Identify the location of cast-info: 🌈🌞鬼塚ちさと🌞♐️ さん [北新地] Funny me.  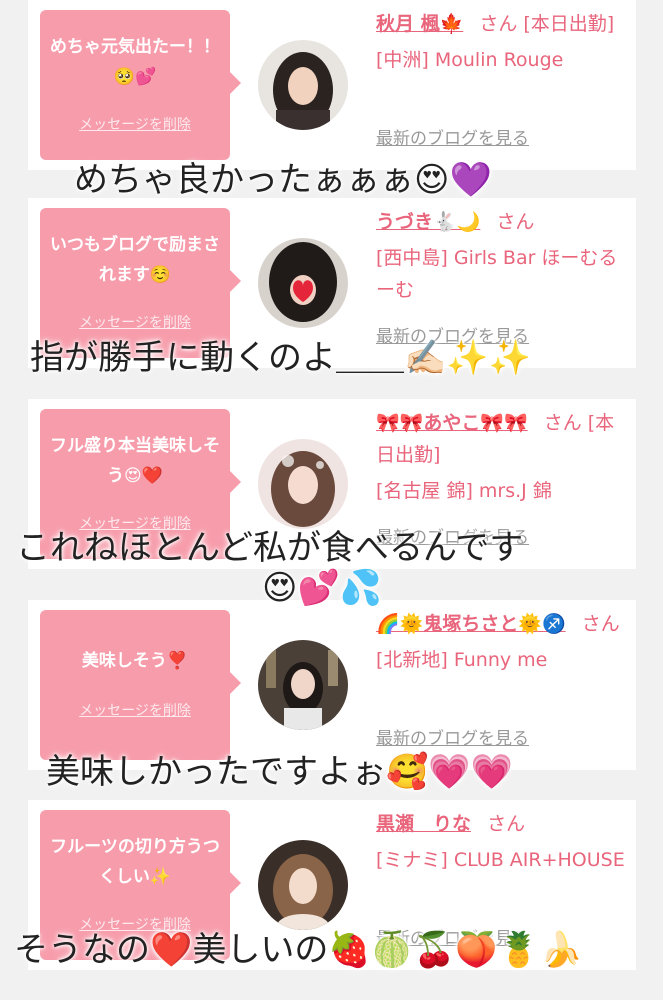
(502, 642).